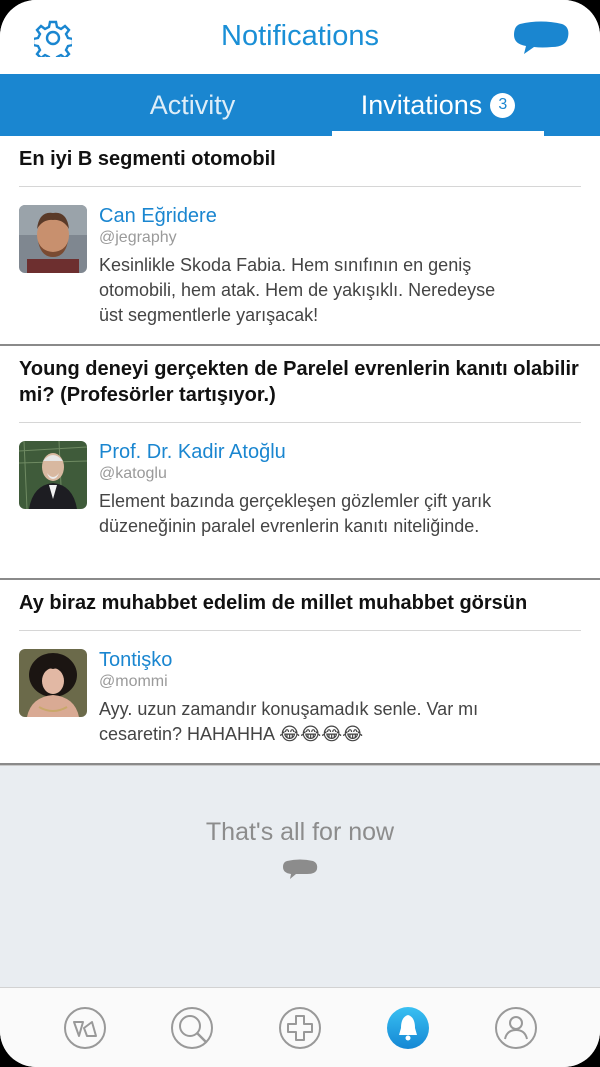  What do you see at coordinates (340, 238) in the screenshot?
I see `author-handle: @jegraphy` at bounding box center [340, 238].